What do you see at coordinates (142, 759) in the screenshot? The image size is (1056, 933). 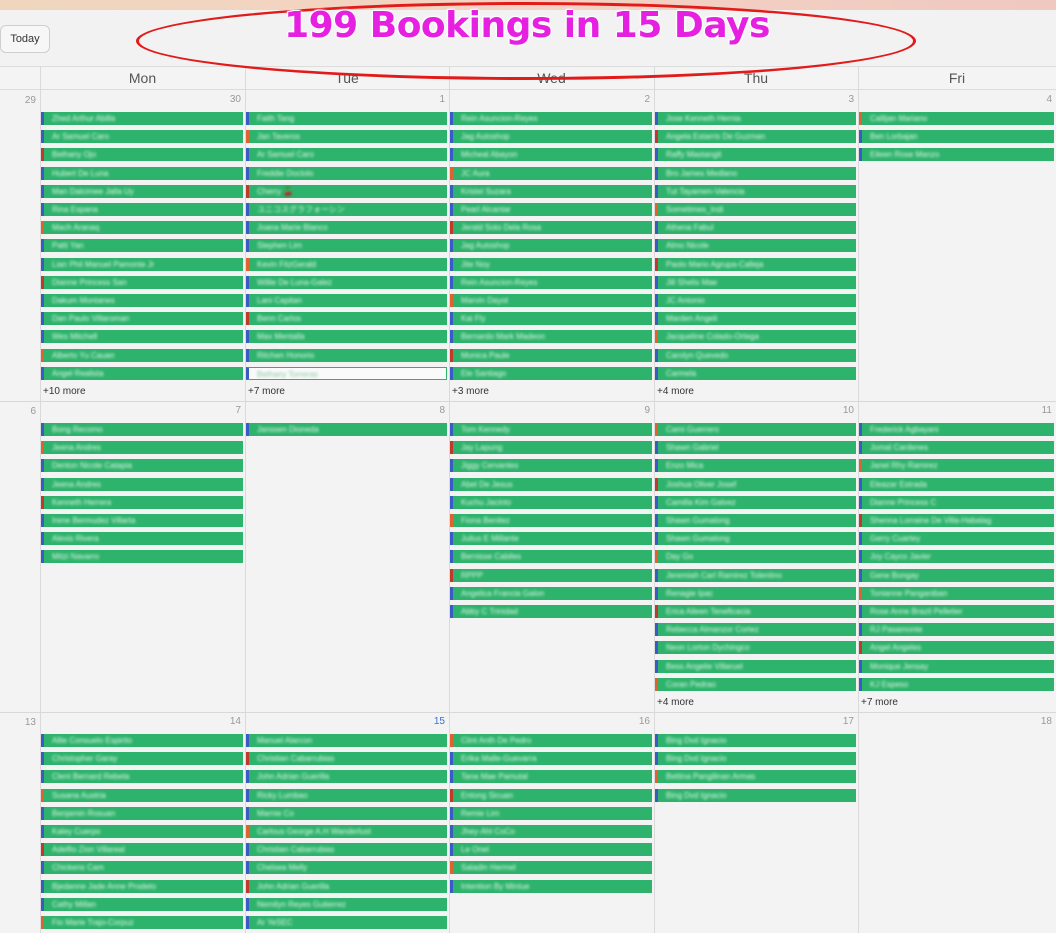 I see `event-chip: Christopher Garay` at bounding box center [142, 759].